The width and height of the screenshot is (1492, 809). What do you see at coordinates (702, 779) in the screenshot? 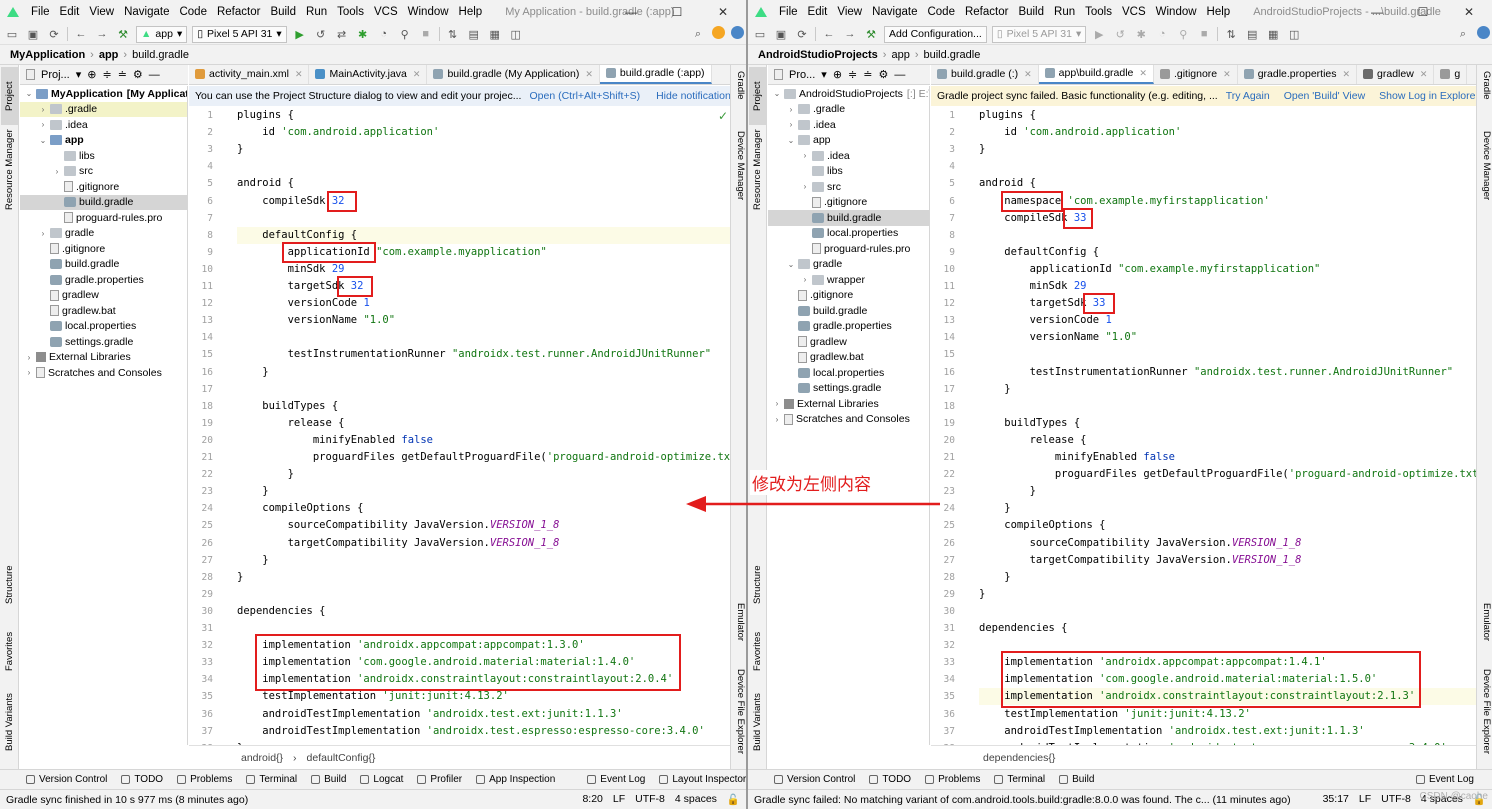
I see `tool-window-layout-inspector: Layout Inspector` at bounding box center [702, 779].